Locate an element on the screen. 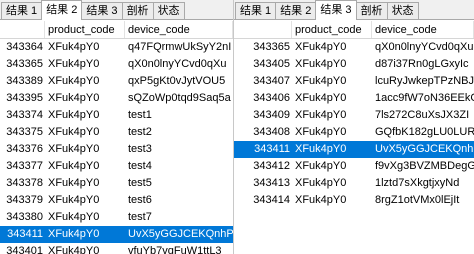 The image size is (474, 254). row-id-cell: 343389 is located at coordinates (22, 81).